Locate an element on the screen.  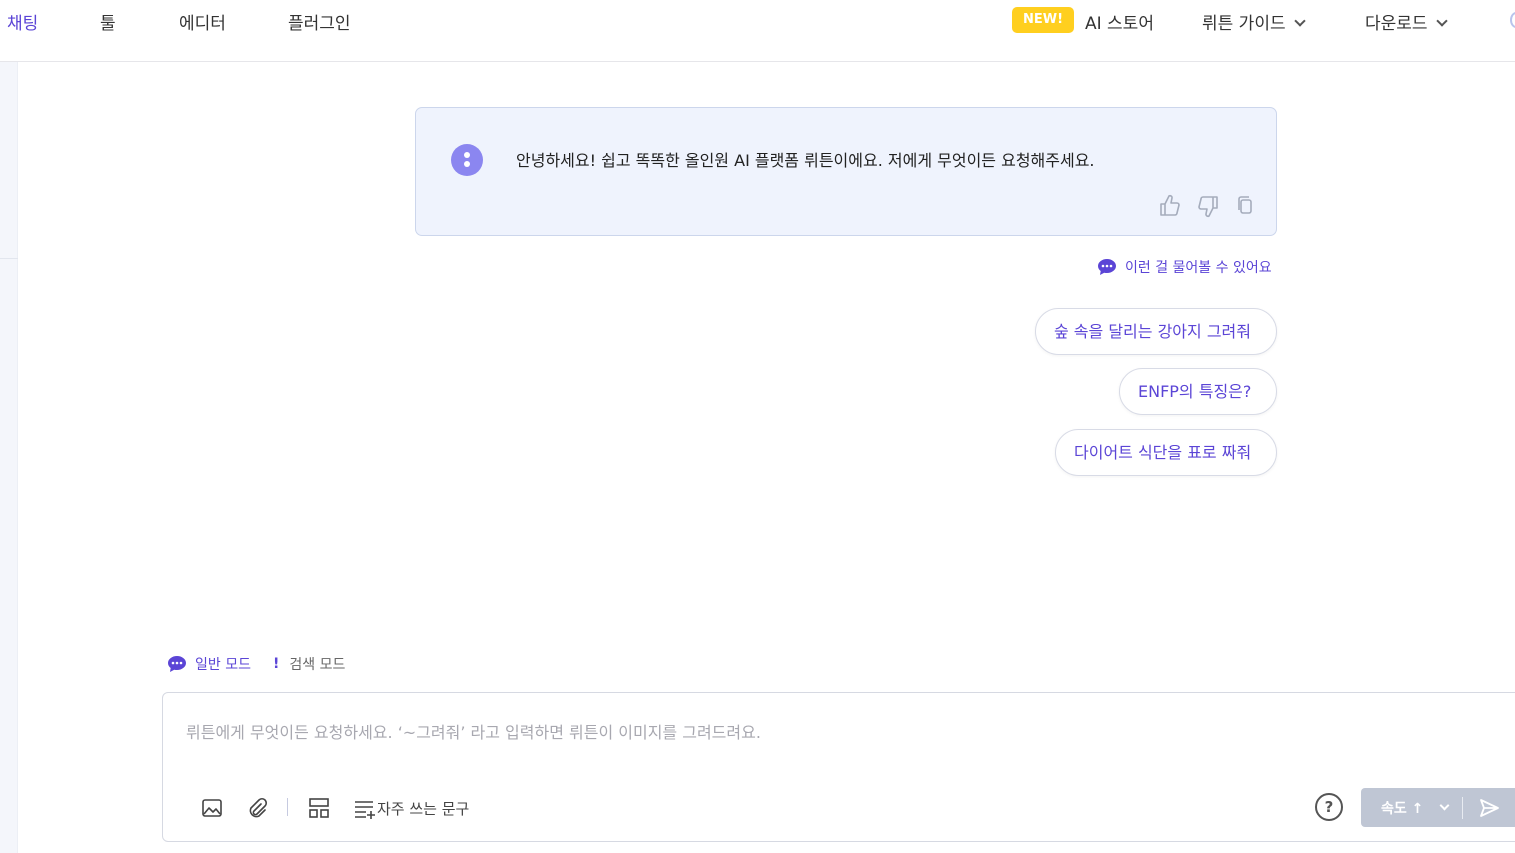
sidebar-divider is located at coordinates (9, 258).